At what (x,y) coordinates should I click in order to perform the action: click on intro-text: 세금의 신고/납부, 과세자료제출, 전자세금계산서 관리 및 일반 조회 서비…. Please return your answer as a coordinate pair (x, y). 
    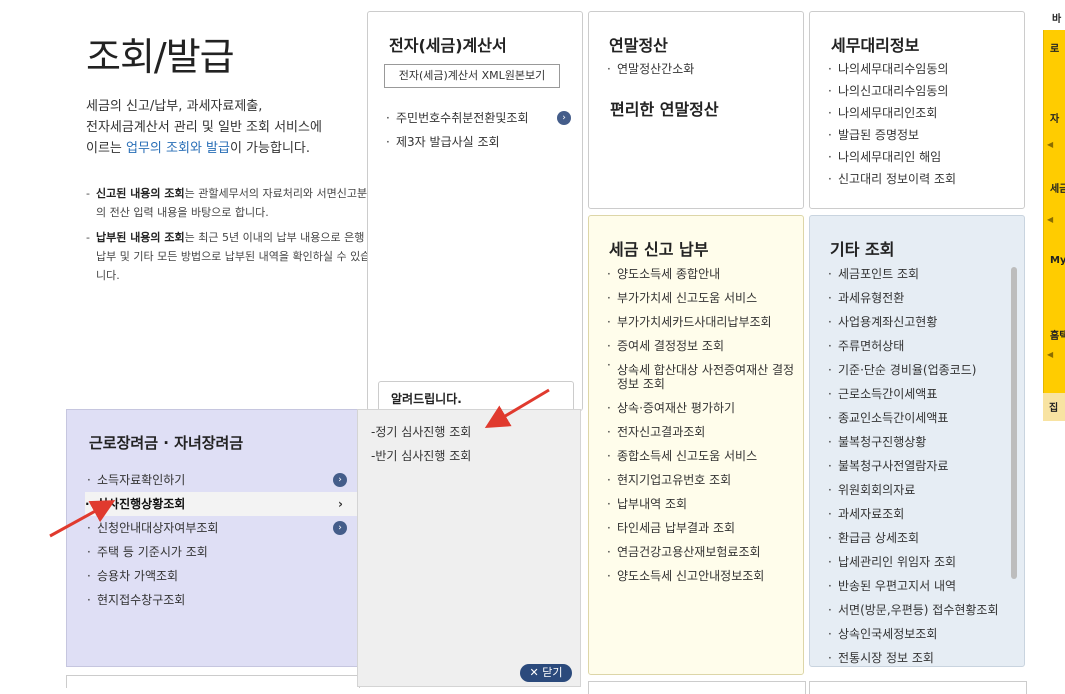
    Looking at the image, I should click on (226, 127).